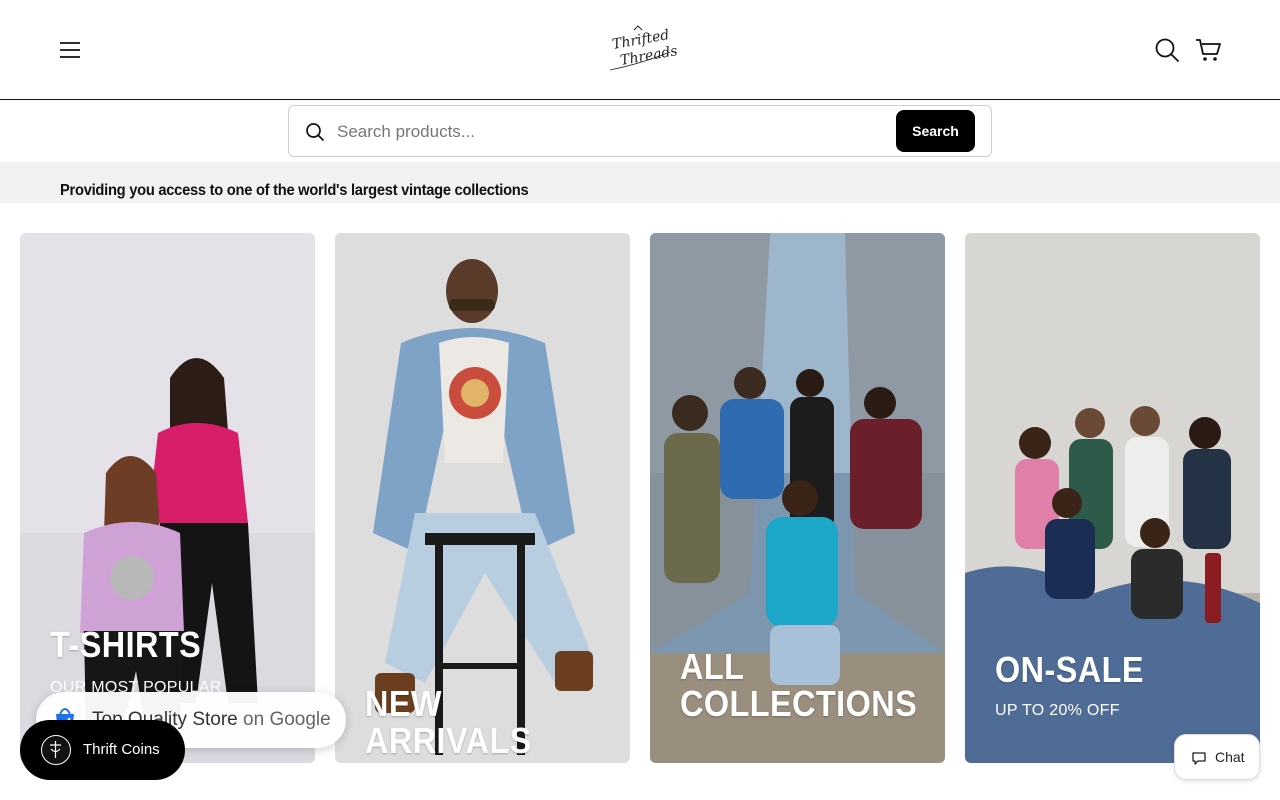 This screenshot has height=800, width=1280. What do you see at coordinates (1069, 669) in the screenshot?
I see `card-title: ON-SALE` at bounding box center [1069, 669].